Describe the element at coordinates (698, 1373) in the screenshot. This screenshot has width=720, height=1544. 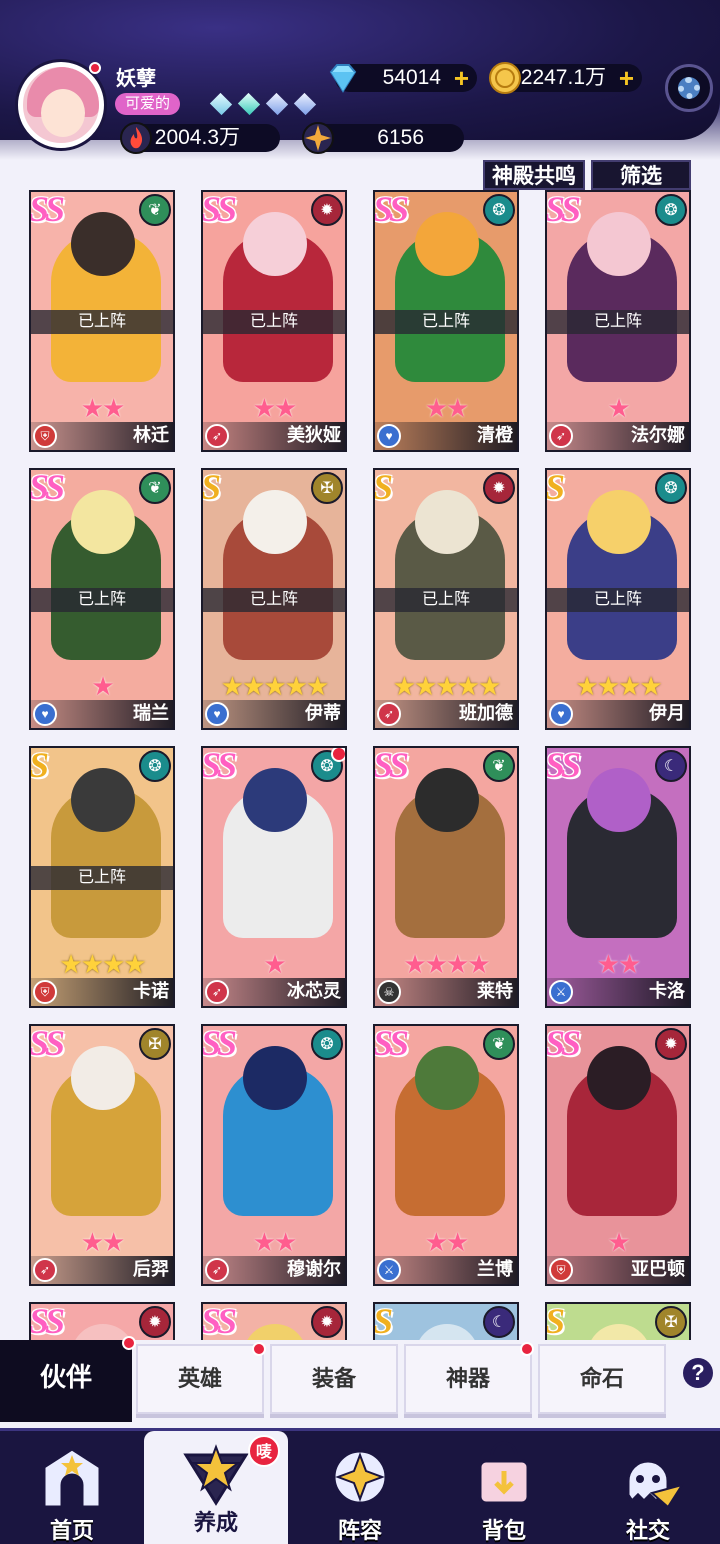
I see `help-button: ?` at that location.